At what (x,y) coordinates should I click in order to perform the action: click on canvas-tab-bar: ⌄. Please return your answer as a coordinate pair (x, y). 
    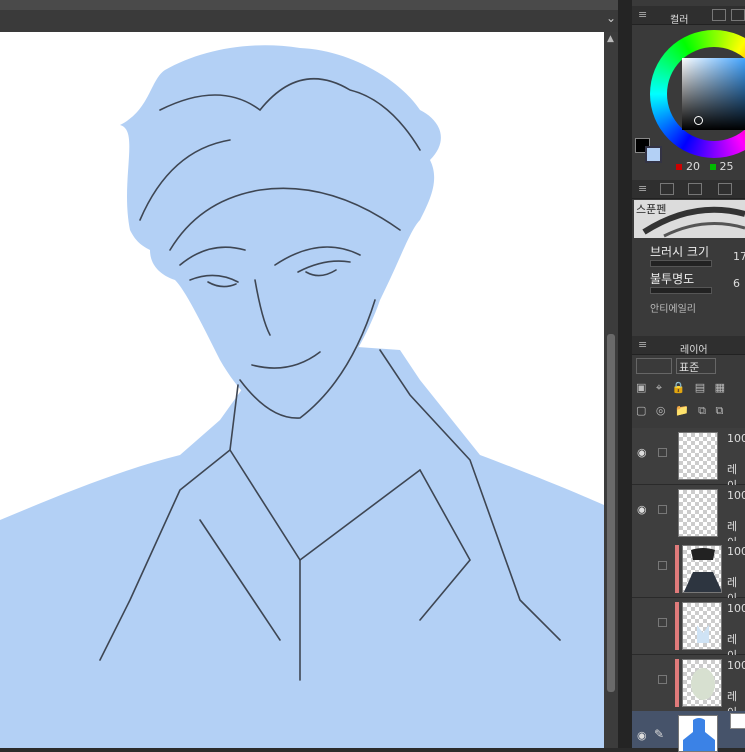
    Looking at the image, I should click on (309, 21).